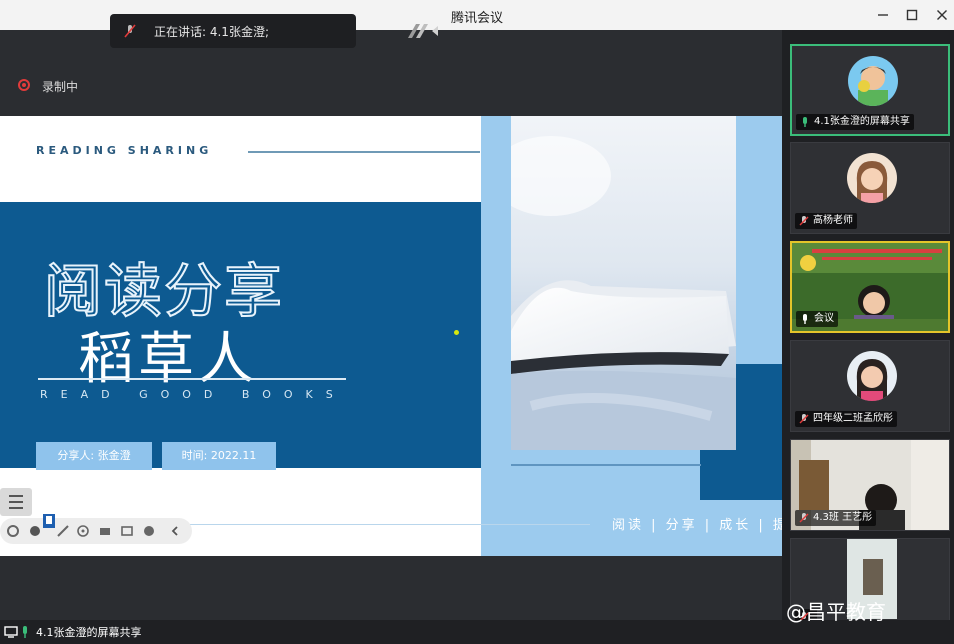 The width and height of the screenshot is (954, 644). I want to click on slide-title-underline, so click(192, 379).